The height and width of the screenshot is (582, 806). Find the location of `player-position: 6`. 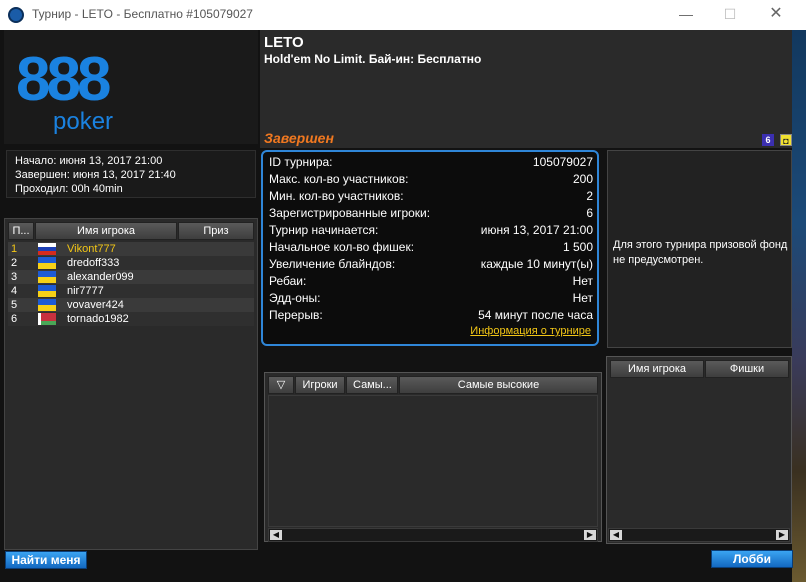

player-position: 6 is located at coordinates (14, 319).